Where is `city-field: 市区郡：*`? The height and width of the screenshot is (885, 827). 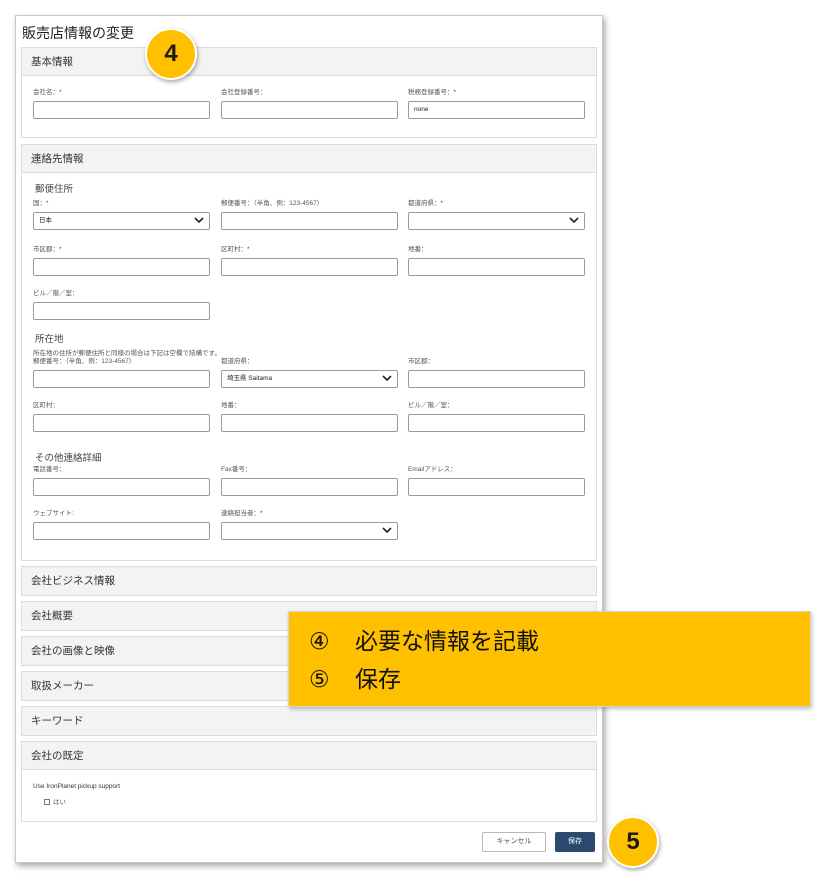 city-field: 市区郡：* is located at coordinates (121, 260).